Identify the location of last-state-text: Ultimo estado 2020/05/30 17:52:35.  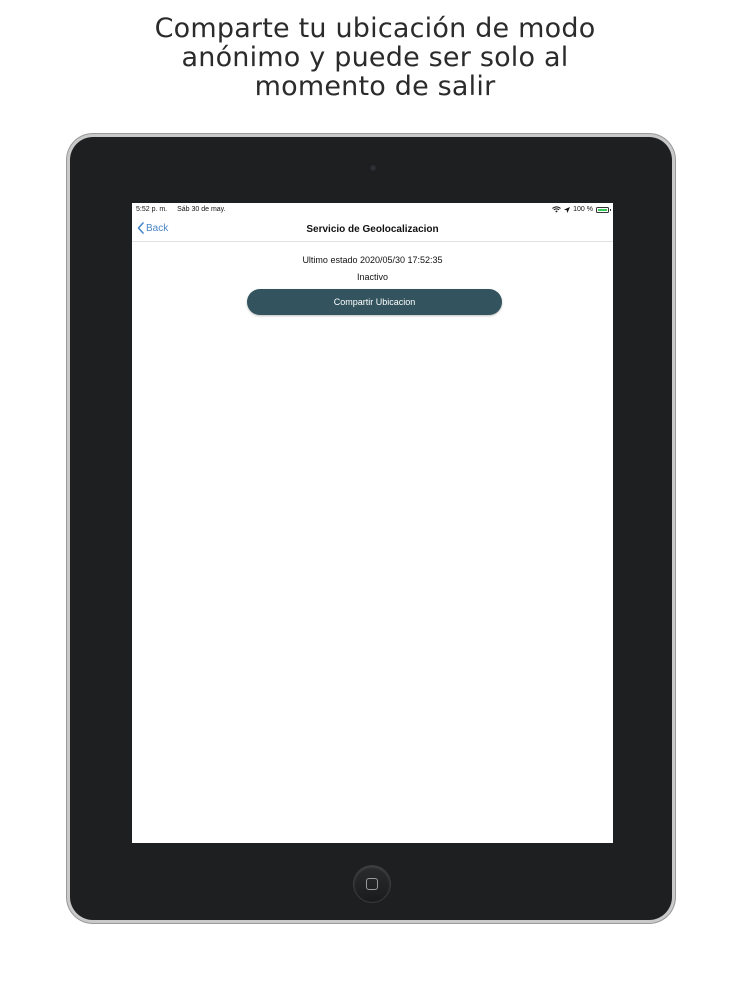
(372, 260).